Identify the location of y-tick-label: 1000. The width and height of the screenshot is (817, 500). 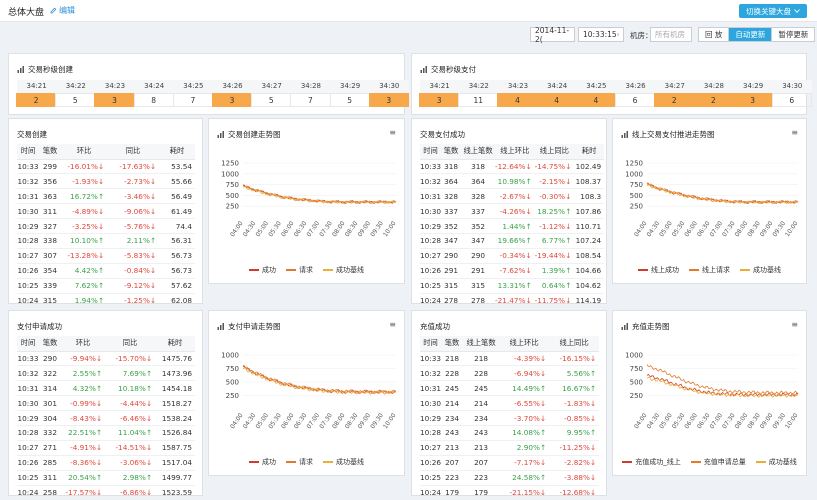
(230, 174).